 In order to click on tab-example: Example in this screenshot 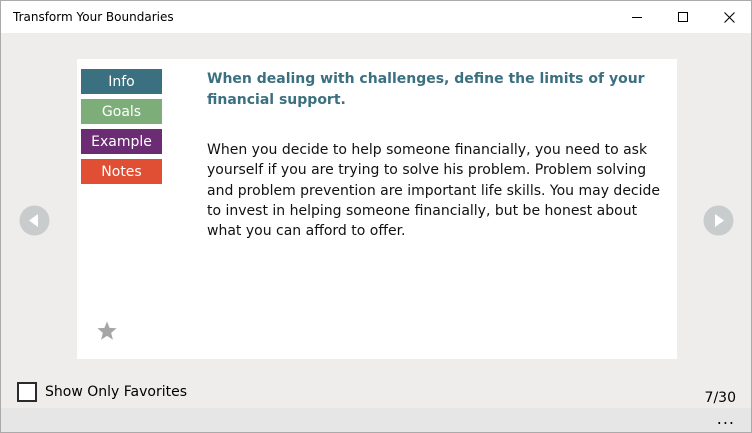, I will do `click(121, 141)`.